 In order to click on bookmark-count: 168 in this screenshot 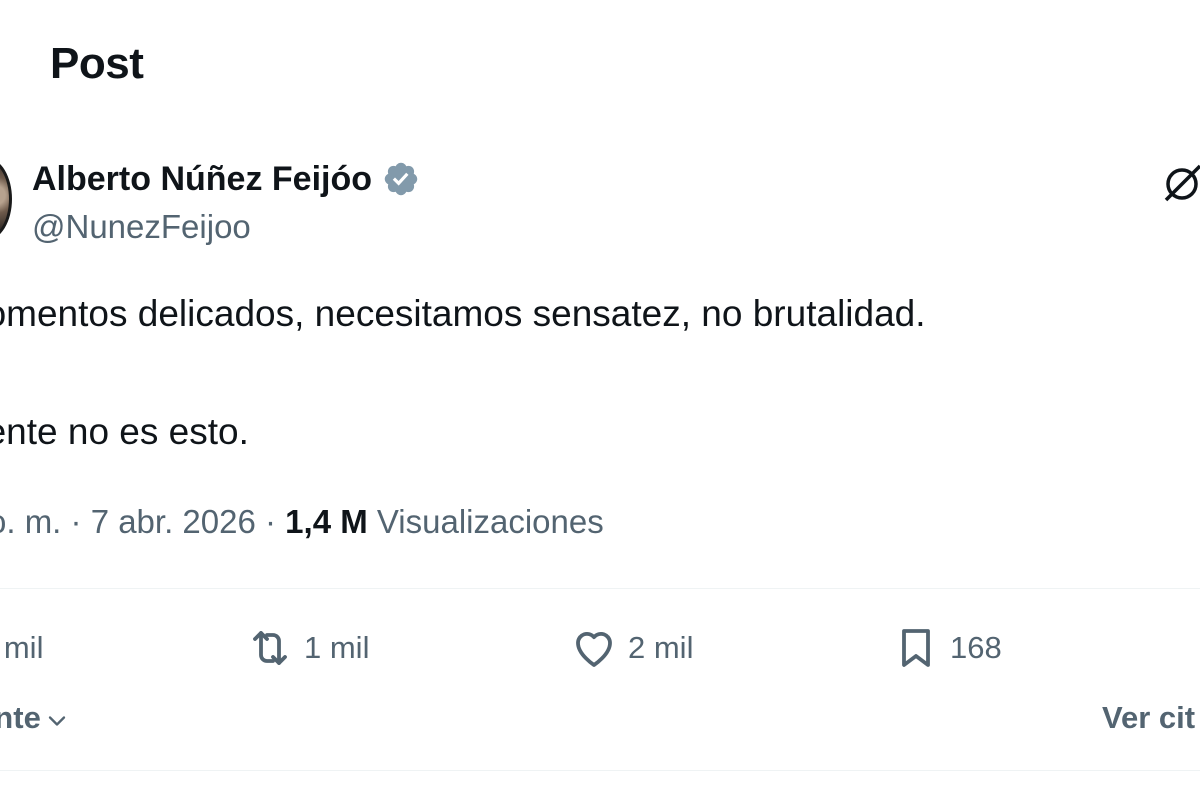, I will do `click(976, 647)`.